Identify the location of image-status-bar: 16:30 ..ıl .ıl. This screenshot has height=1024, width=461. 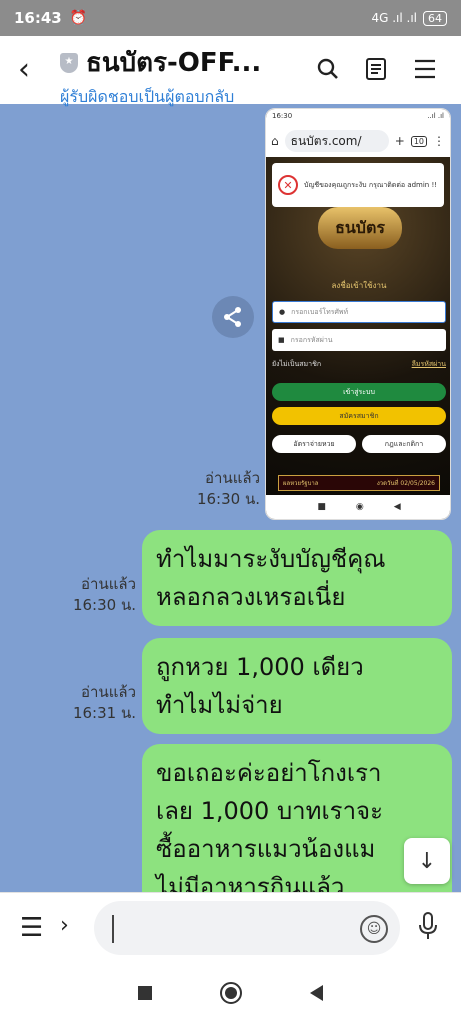
(358, 117).